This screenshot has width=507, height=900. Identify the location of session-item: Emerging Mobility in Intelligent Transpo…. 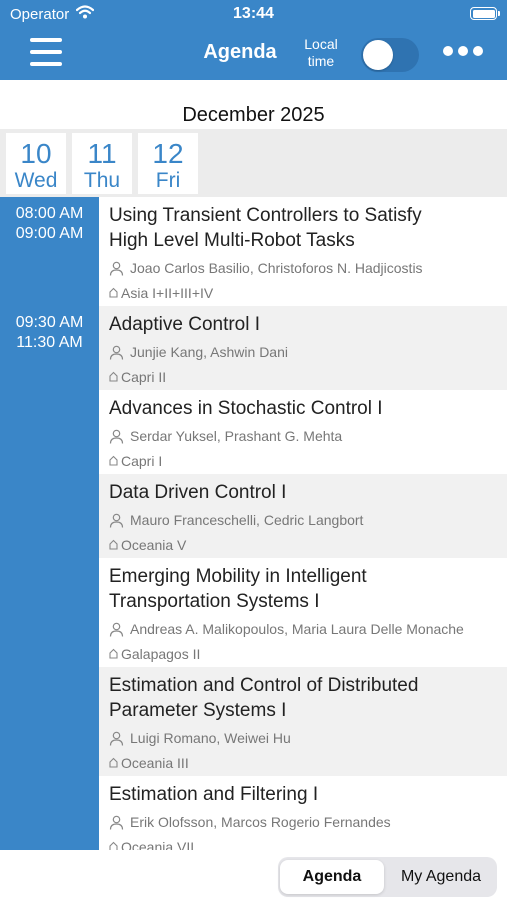
(303, 612).